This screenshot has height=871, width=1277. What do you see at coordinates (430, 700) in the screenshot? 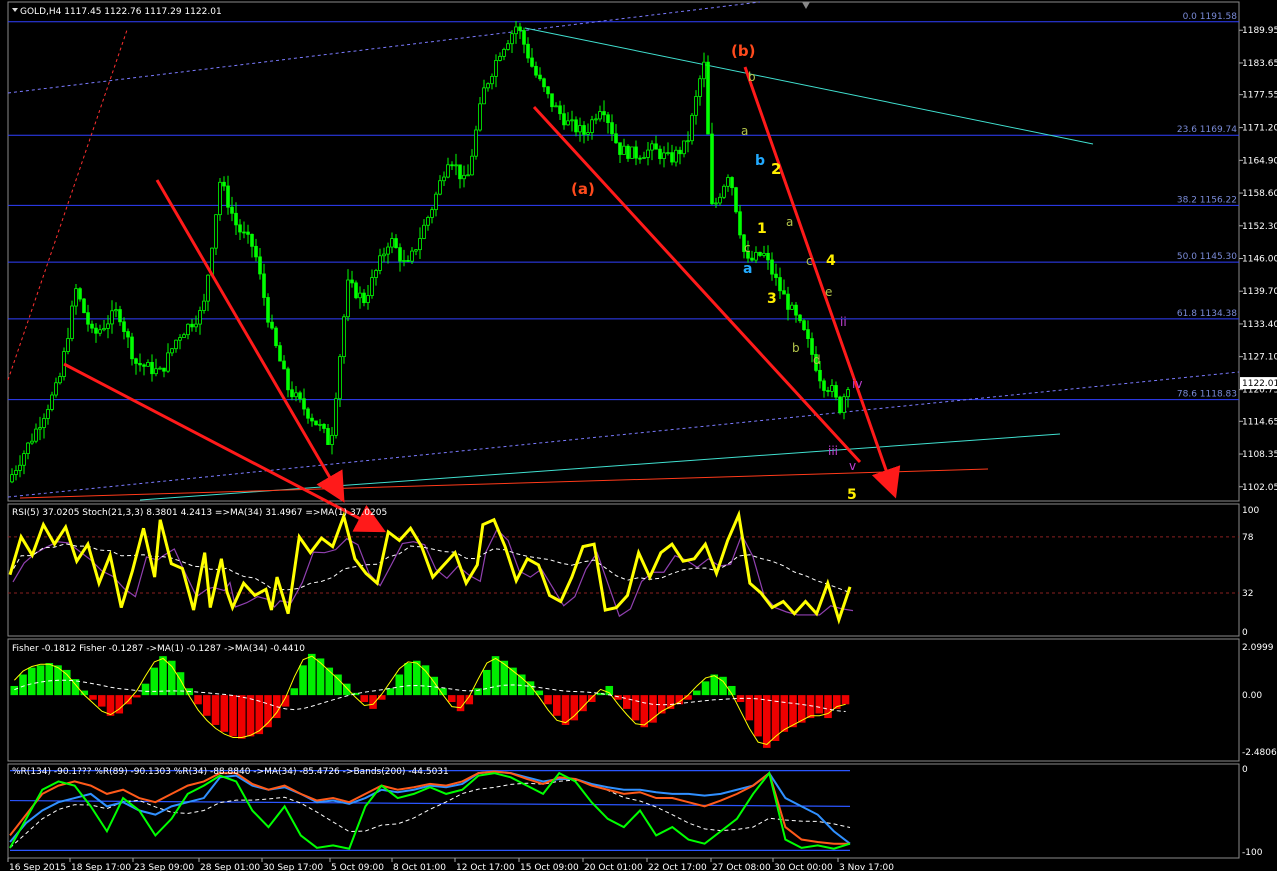
I see `fisher-lines` at bounding box center [430, 700].